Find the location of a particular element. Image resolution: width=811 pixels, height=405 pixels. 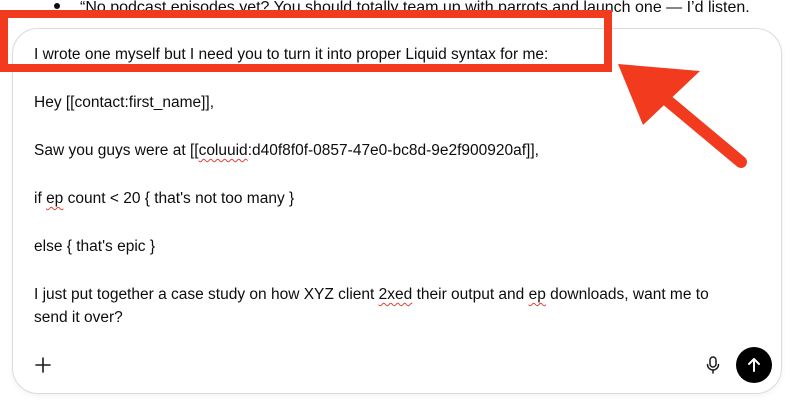

voice-input-button is located at coordinates (713, 365).